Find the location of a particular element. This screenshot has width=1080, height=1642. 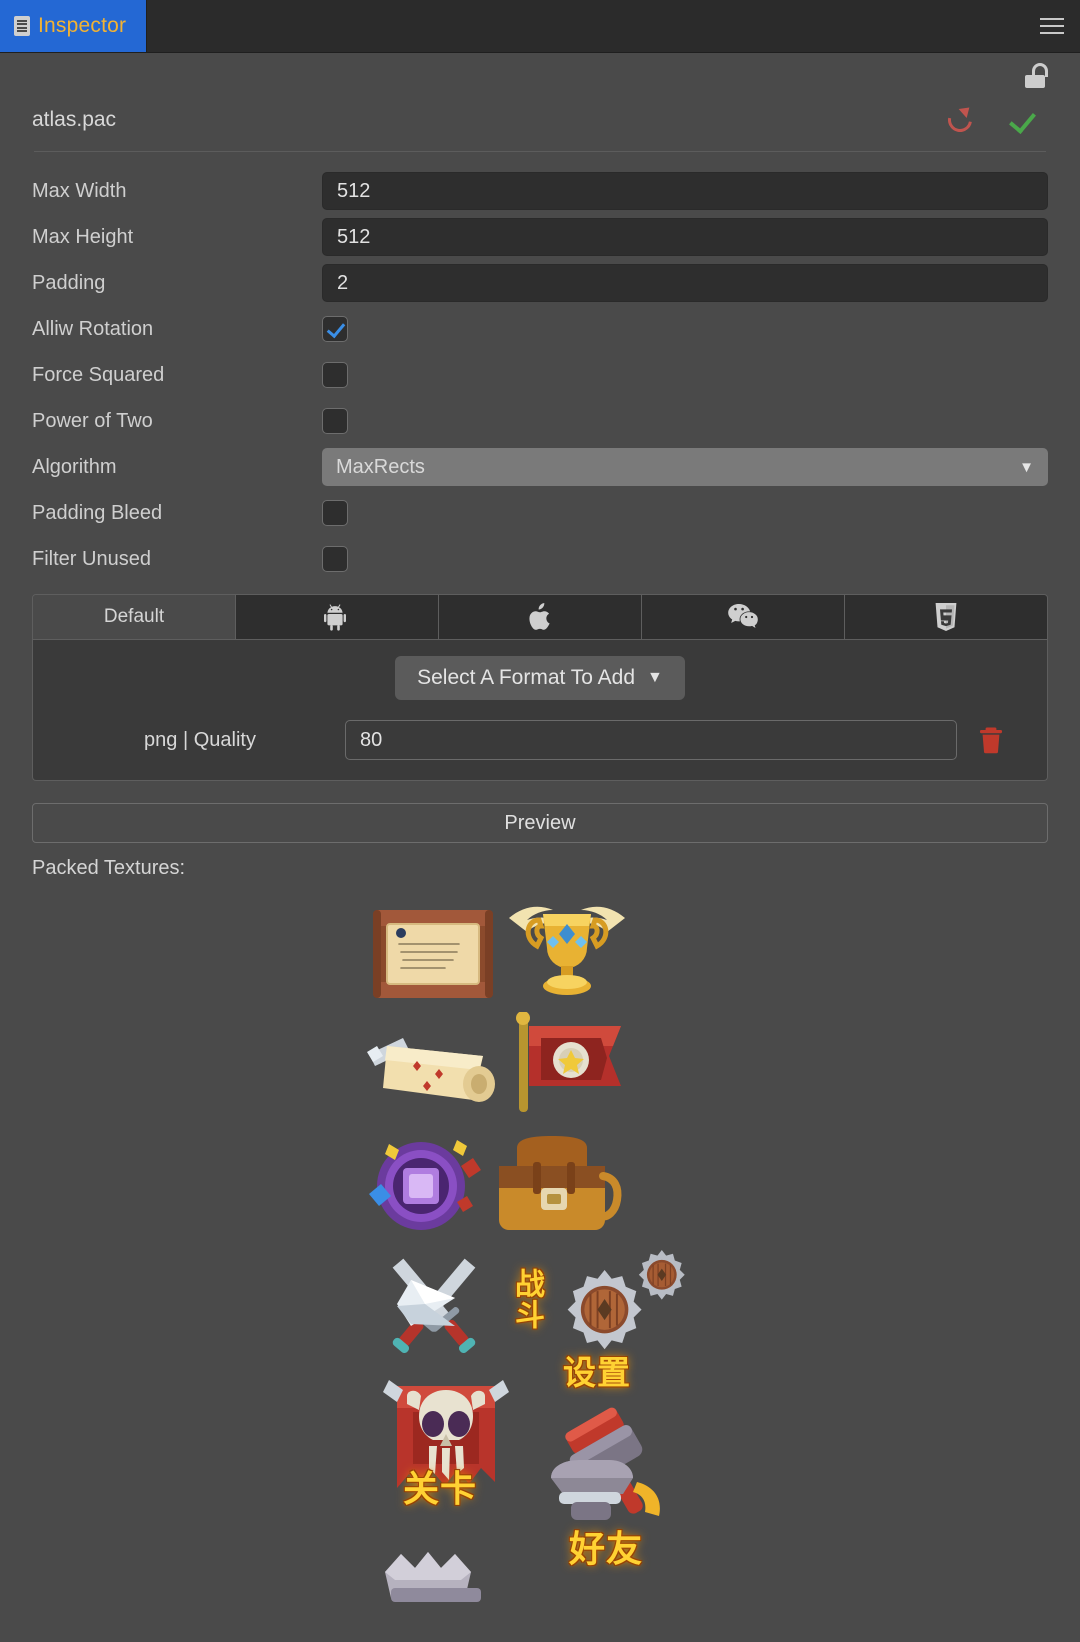

checkbox-filter-unused is located at coordinates (335, 559).